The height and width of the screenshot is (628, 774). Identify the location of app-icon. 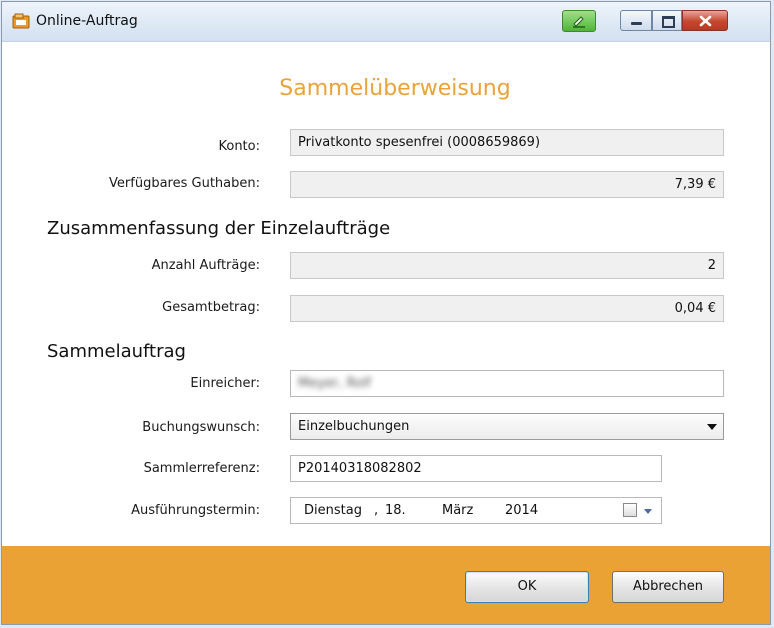
(21, 21).